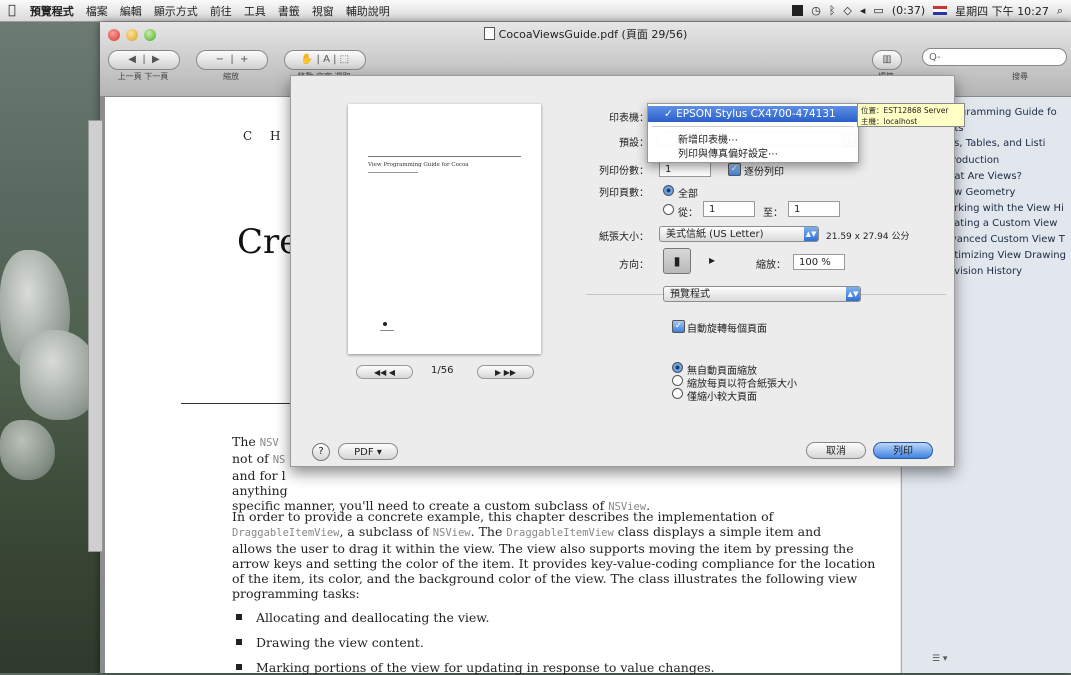 This screenshot has height=675, width=1071. I want to click on collate-checkbox: ✓, so click(734, 169).